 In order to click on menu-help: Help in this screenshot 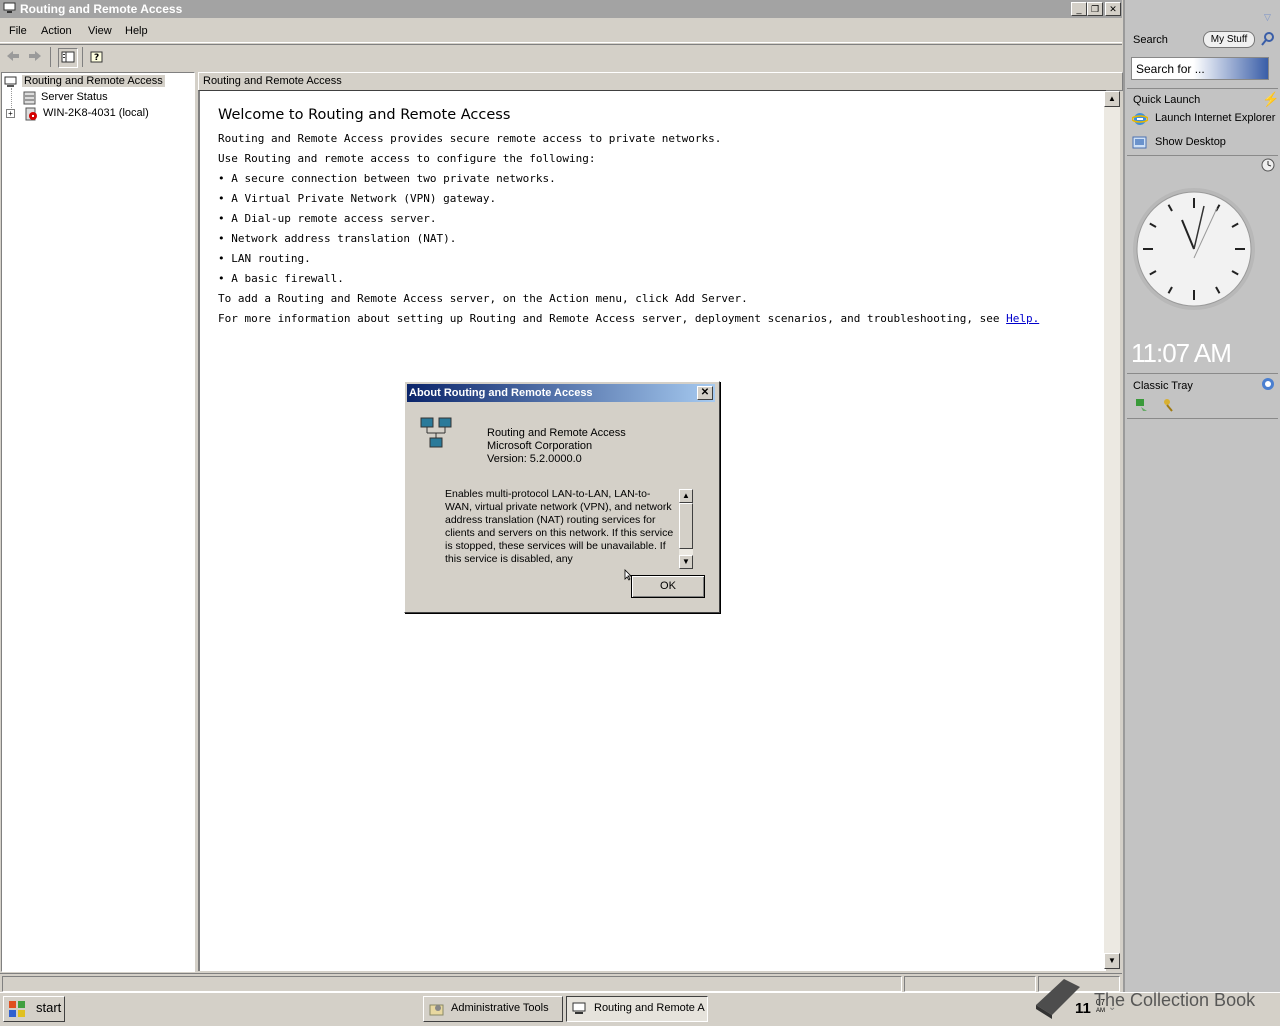, I will do `click(136, 31)`.